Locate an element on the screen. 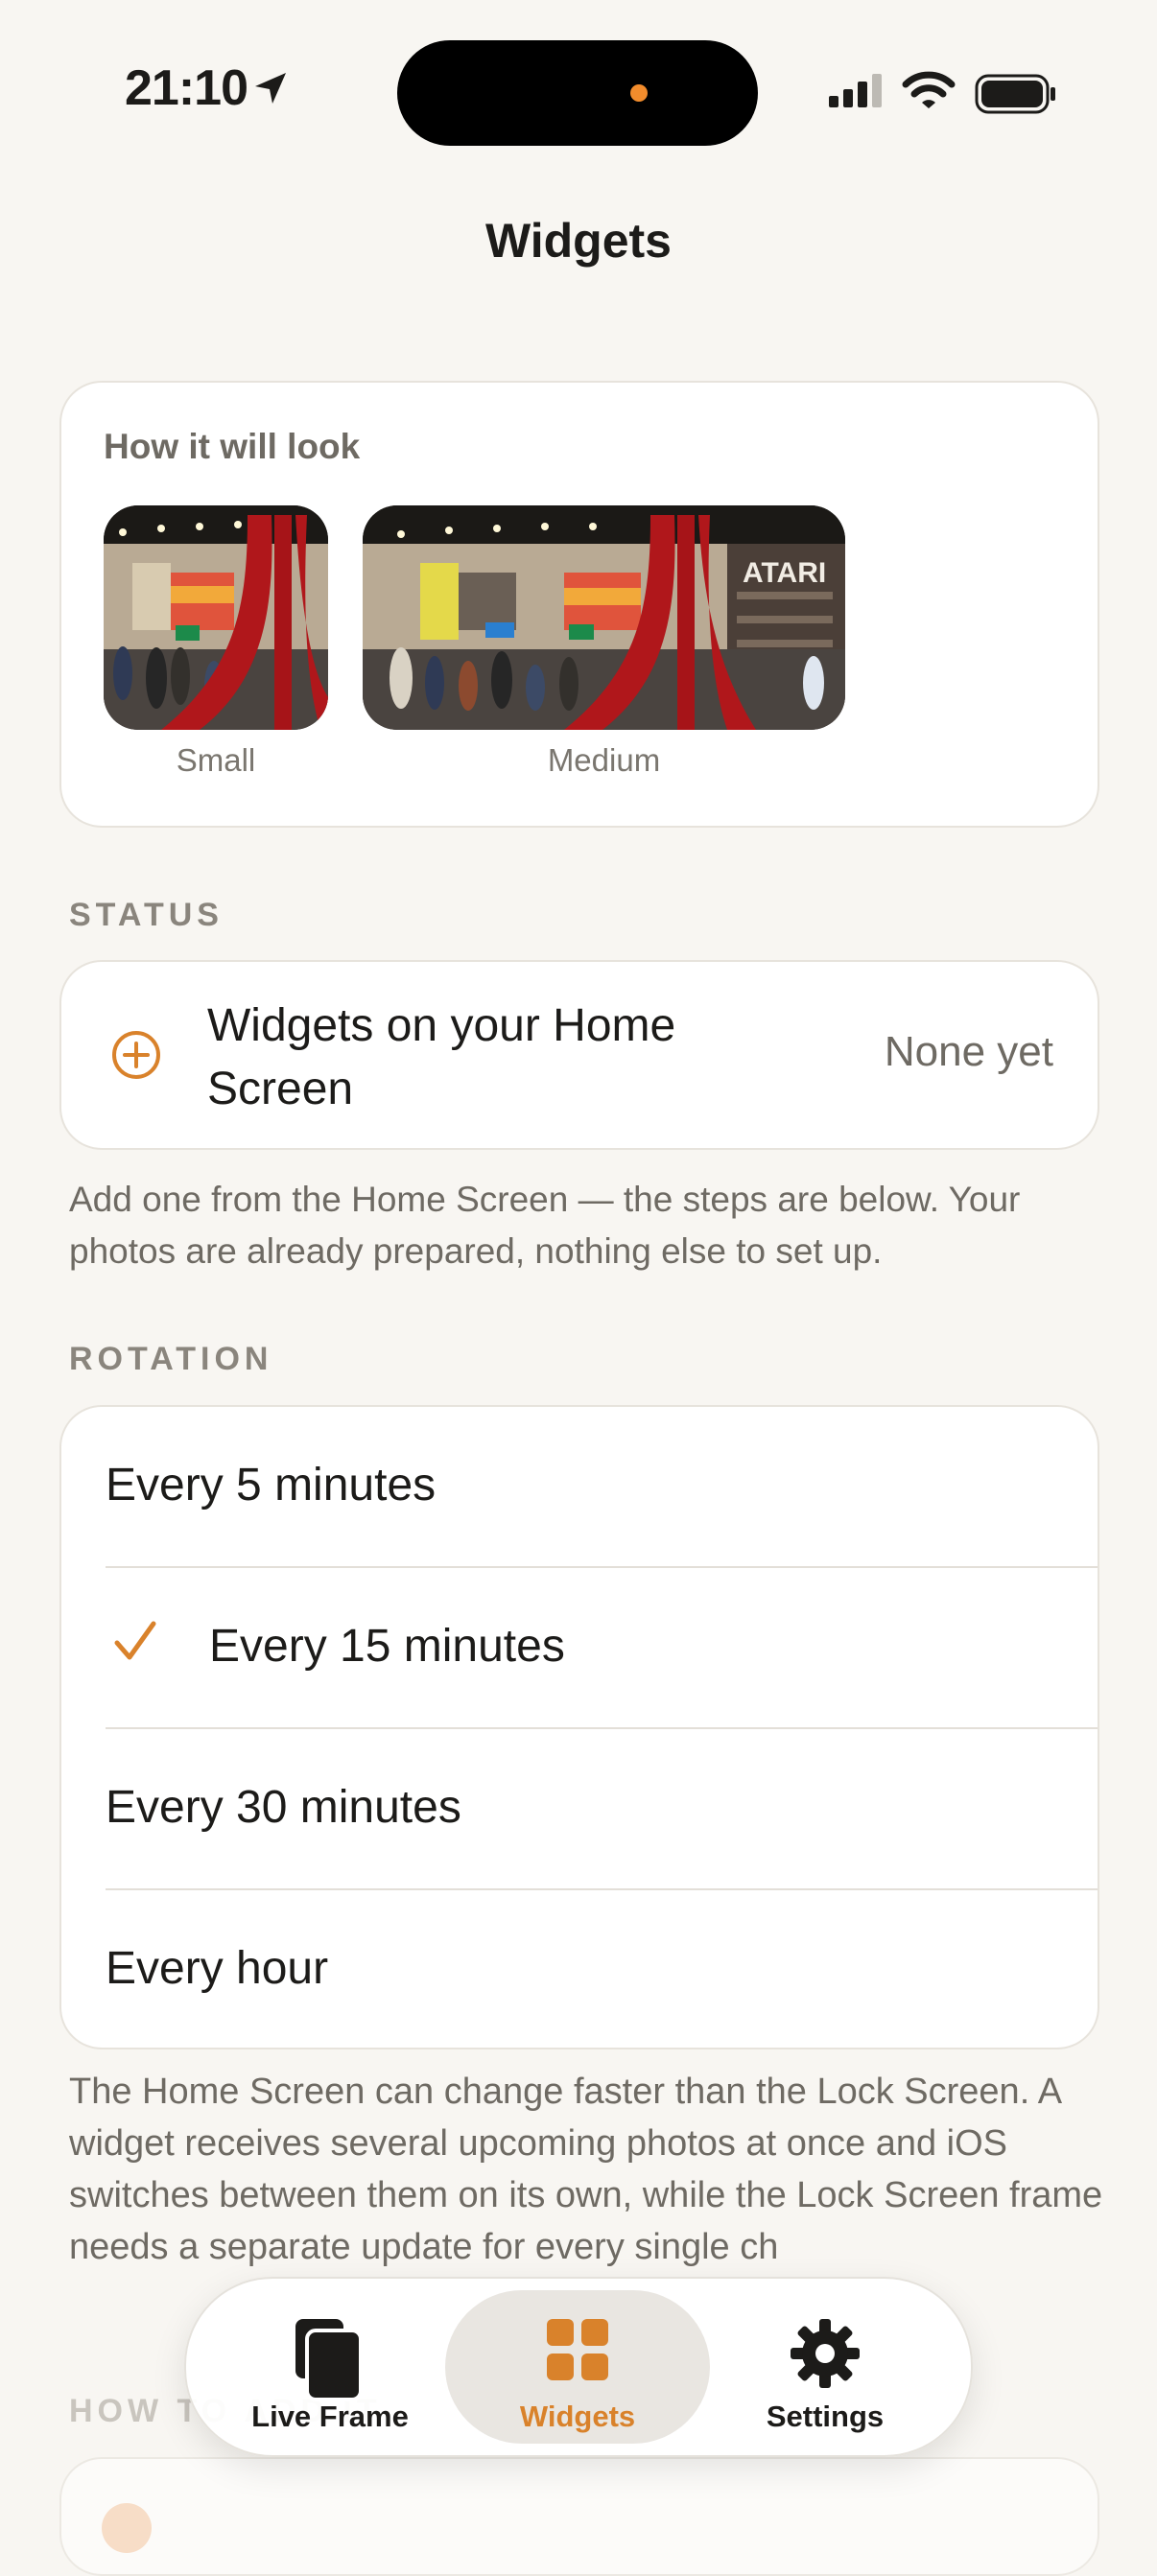 The height and width of the screenshot is (2576, 1157). medium-widget-preview: ATARI is located at coordinates (604, 617).